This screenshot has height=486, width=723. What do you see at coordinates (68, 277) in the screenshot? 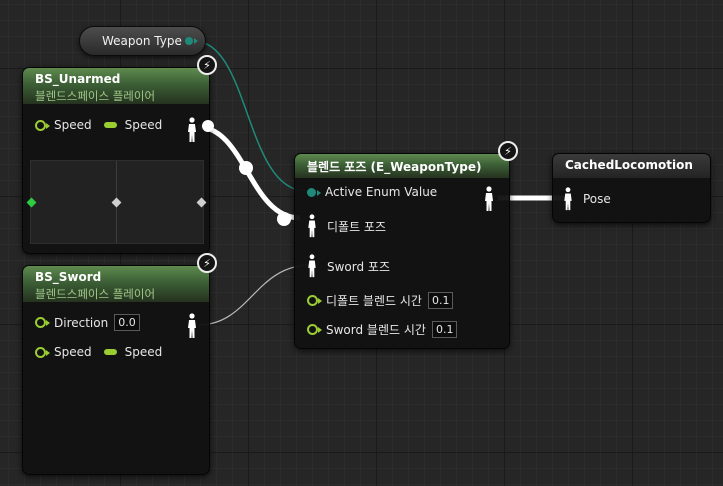
I see `bs-sword-title: BS_Sword` at bounding box center [68, 277].